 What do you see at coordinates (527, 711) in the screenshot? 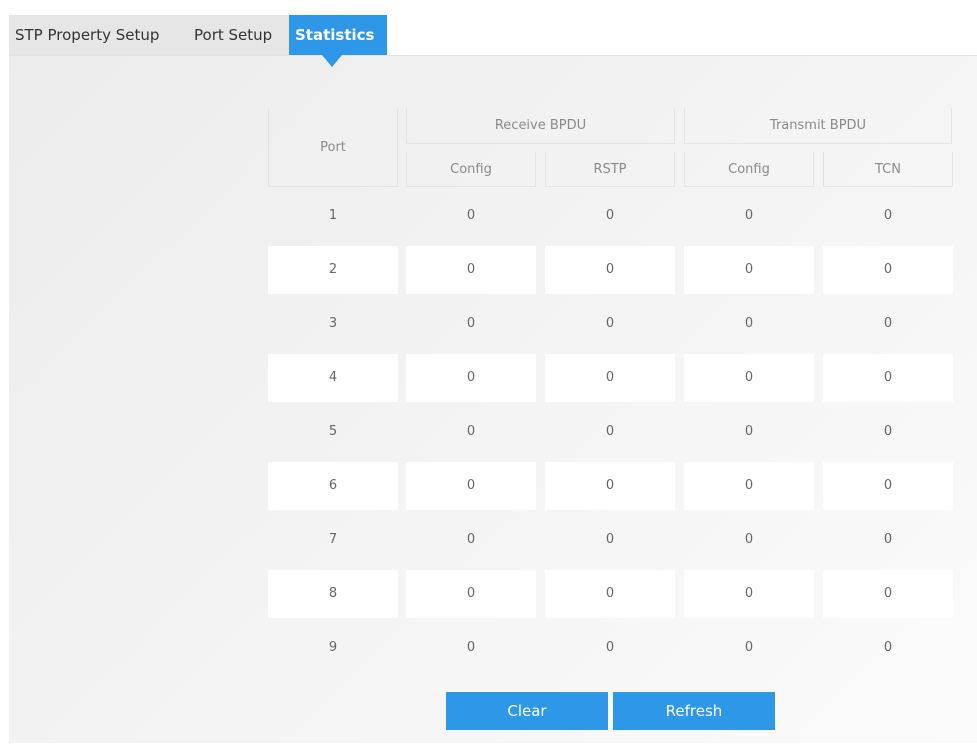
I see `clear-button: Clear` at bounding box center [527, 711].